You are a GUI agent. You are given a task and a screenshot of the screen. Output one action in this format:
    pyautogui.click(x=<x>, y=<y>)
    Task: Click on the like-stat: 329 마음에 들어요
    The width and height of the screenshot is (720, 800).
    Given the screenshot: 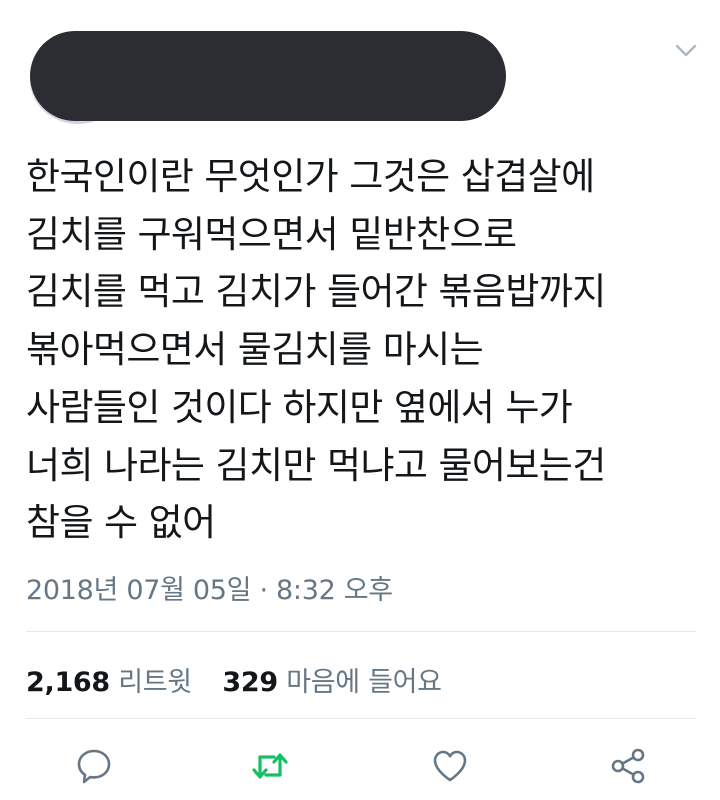 What is the action you would take?
    pyautogui.click(x=332, y=682)
    